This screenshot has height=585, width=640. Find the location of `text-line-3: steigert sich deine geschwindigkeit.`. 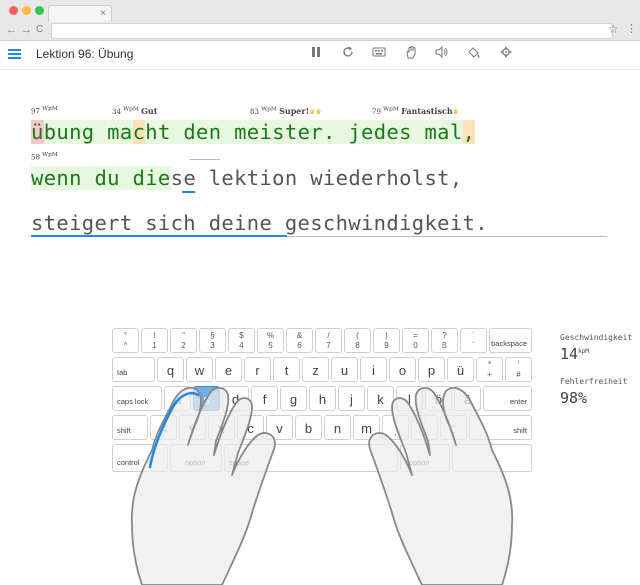

text-line-3: steigert sich deine geschwindigkeit. is located at coordinates (259, 223).